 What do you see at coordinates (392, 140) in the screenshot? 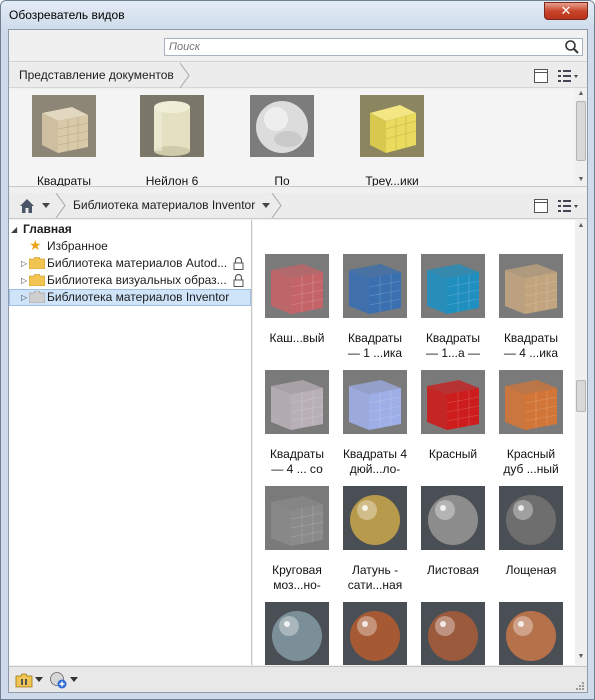
I see `document-material-item: Треу...ики` at bounding box center [392, 140].